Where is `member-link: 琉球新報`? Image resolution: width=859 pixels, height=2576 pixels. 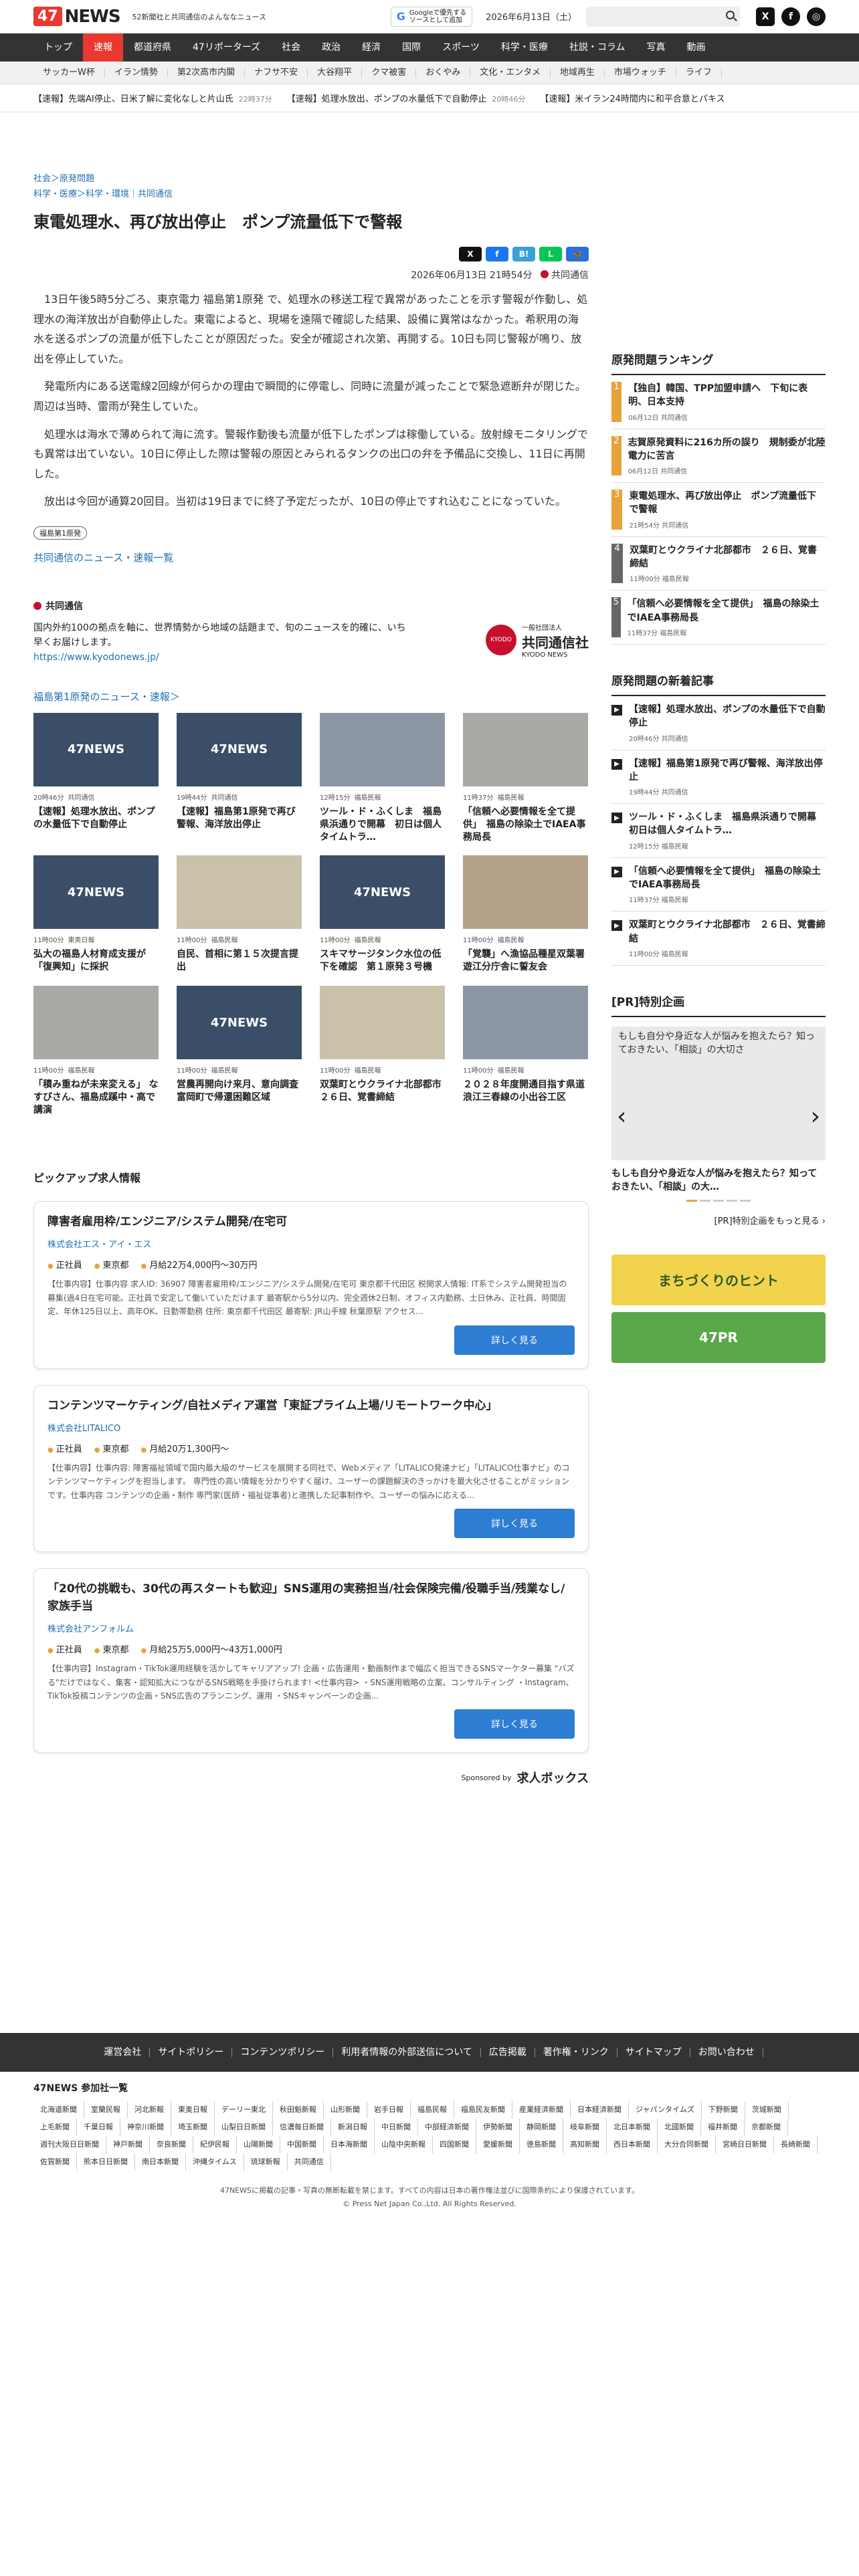
member-link: 琉球新報 is located at coordinates (266, 2162).